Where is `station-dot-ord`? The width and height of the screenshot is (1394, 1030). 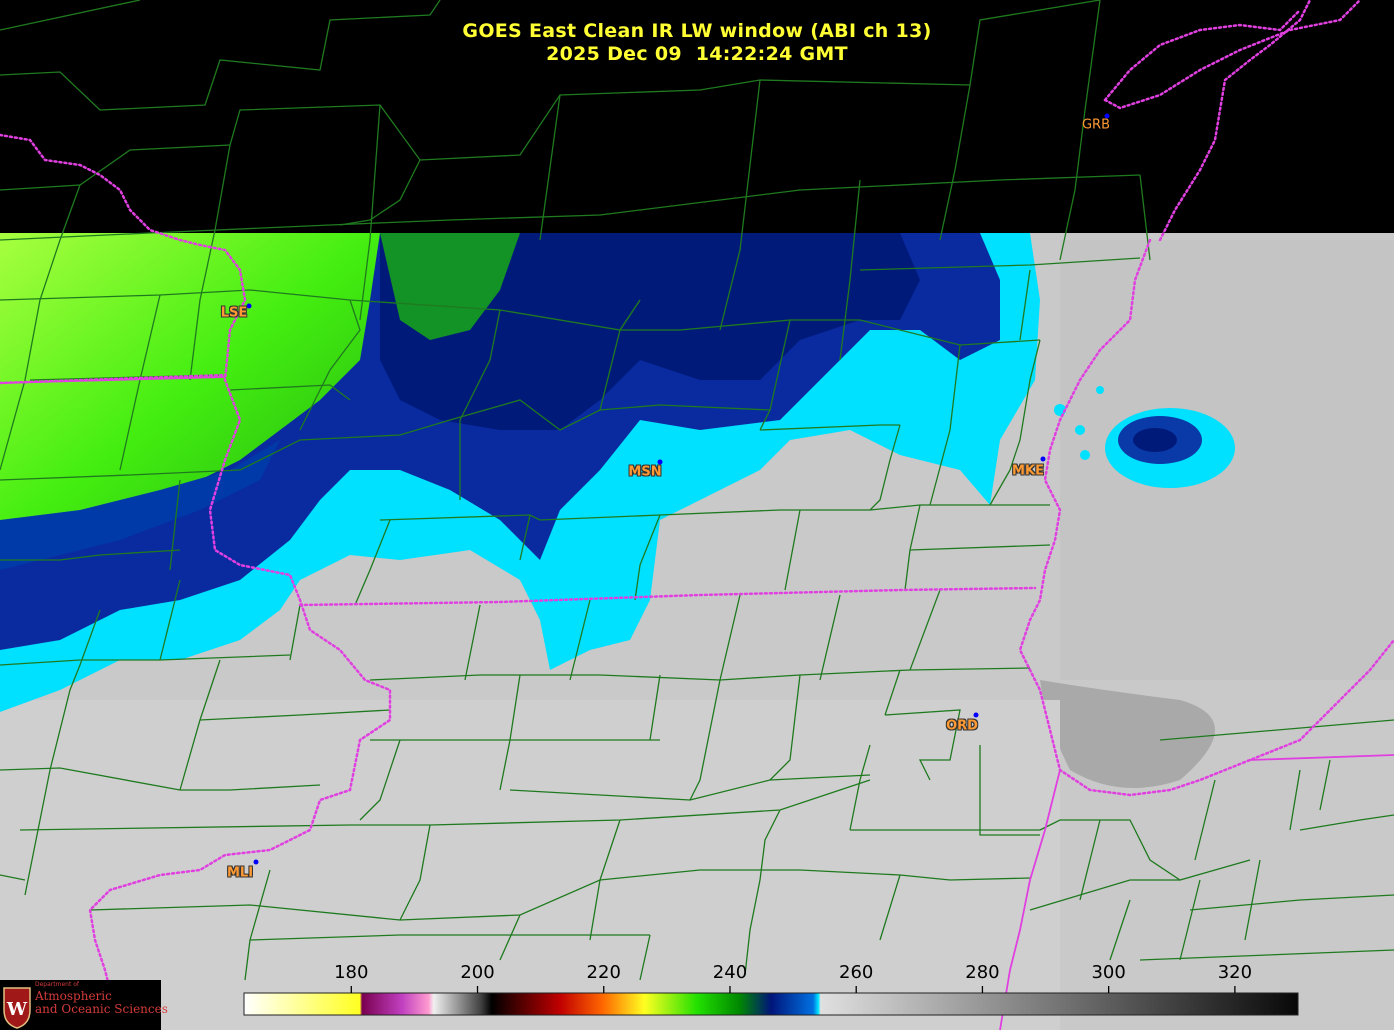 station-dot-ord is located at coordinates (976, 715).